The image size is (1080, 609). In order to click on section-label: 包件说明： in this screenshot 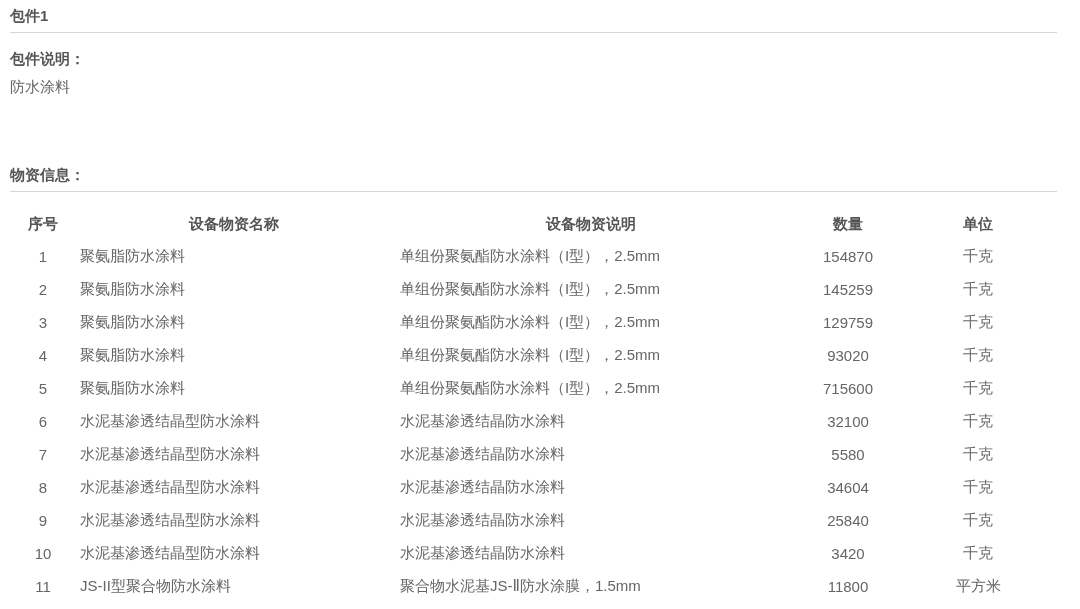, I will do `click(48, 59)`.